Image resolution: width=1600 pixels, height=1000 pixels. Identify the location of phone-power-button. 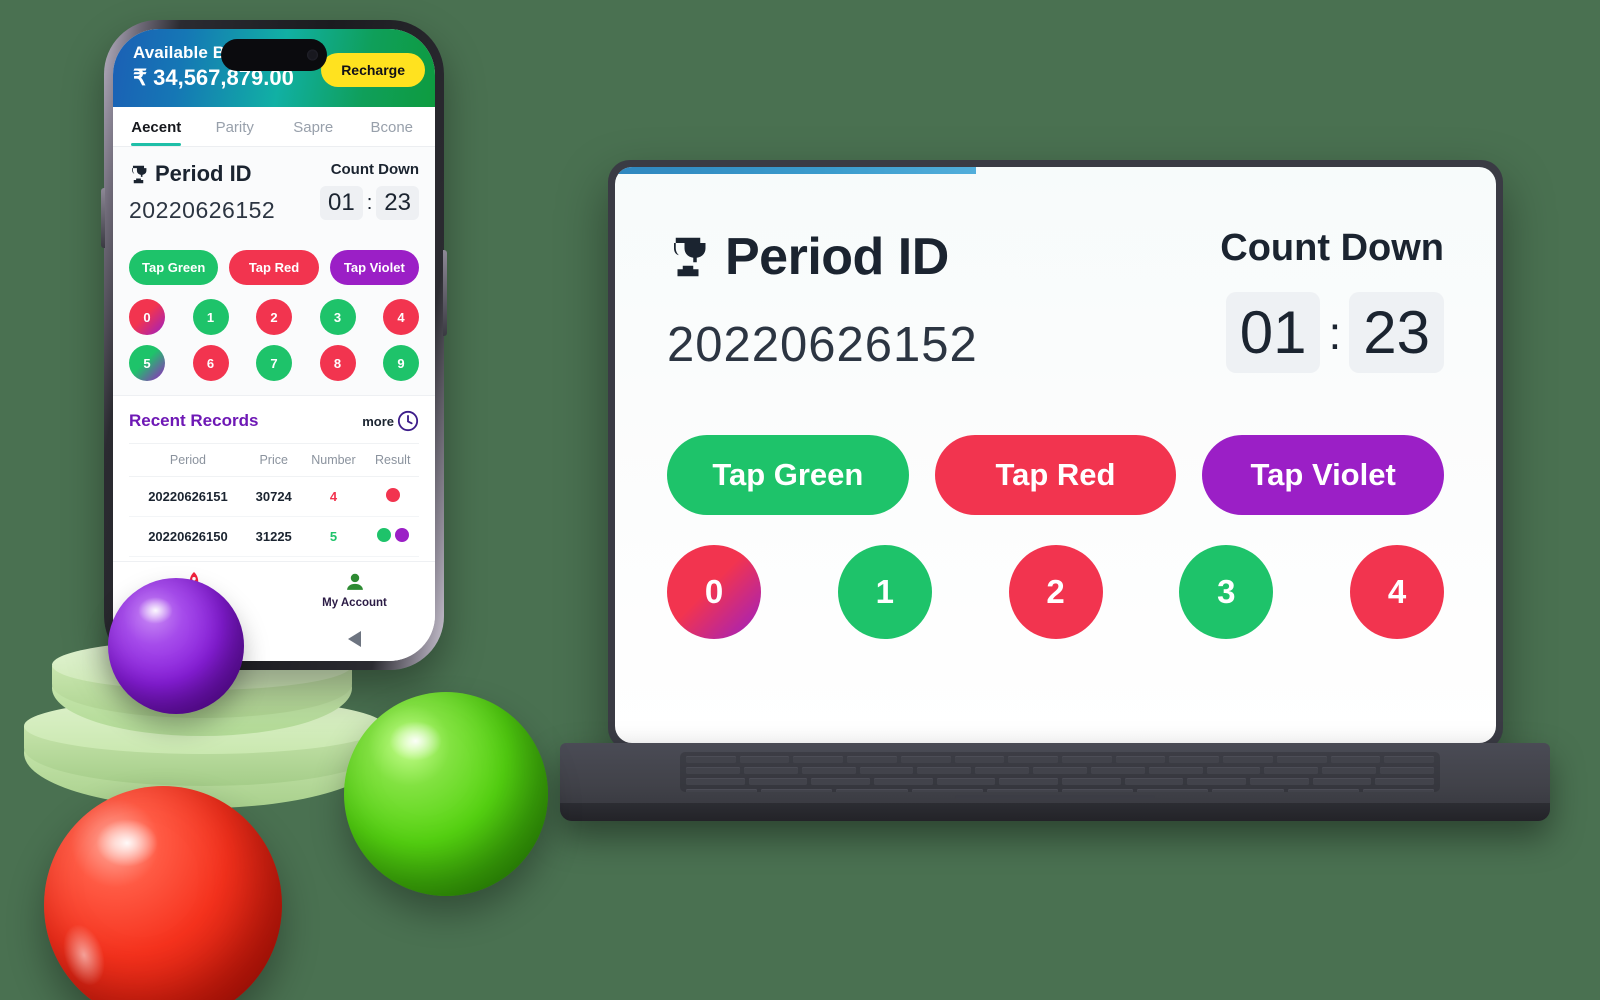
(445, 293).